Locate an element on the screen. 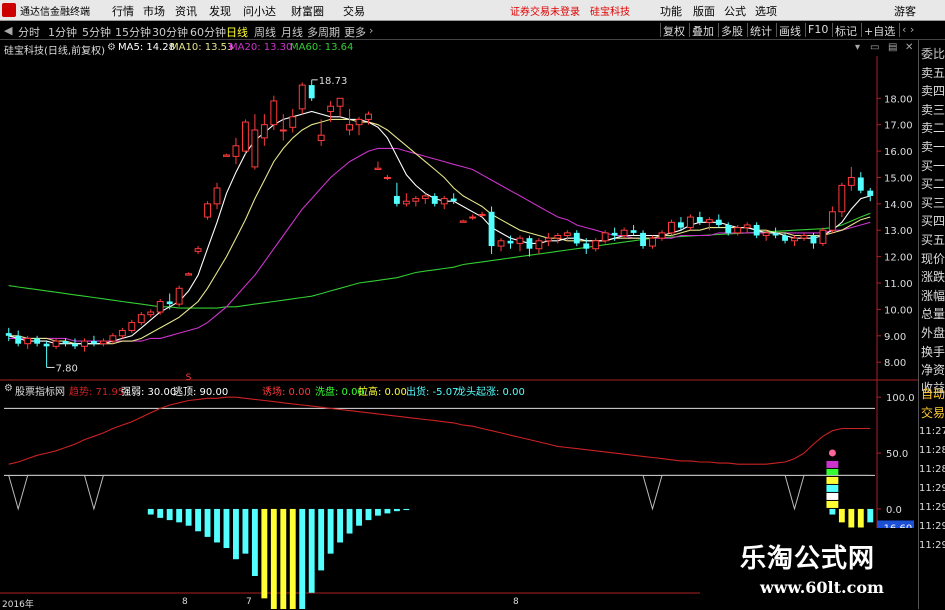  panel-label: 自动 is located at coordinates (933, 393).